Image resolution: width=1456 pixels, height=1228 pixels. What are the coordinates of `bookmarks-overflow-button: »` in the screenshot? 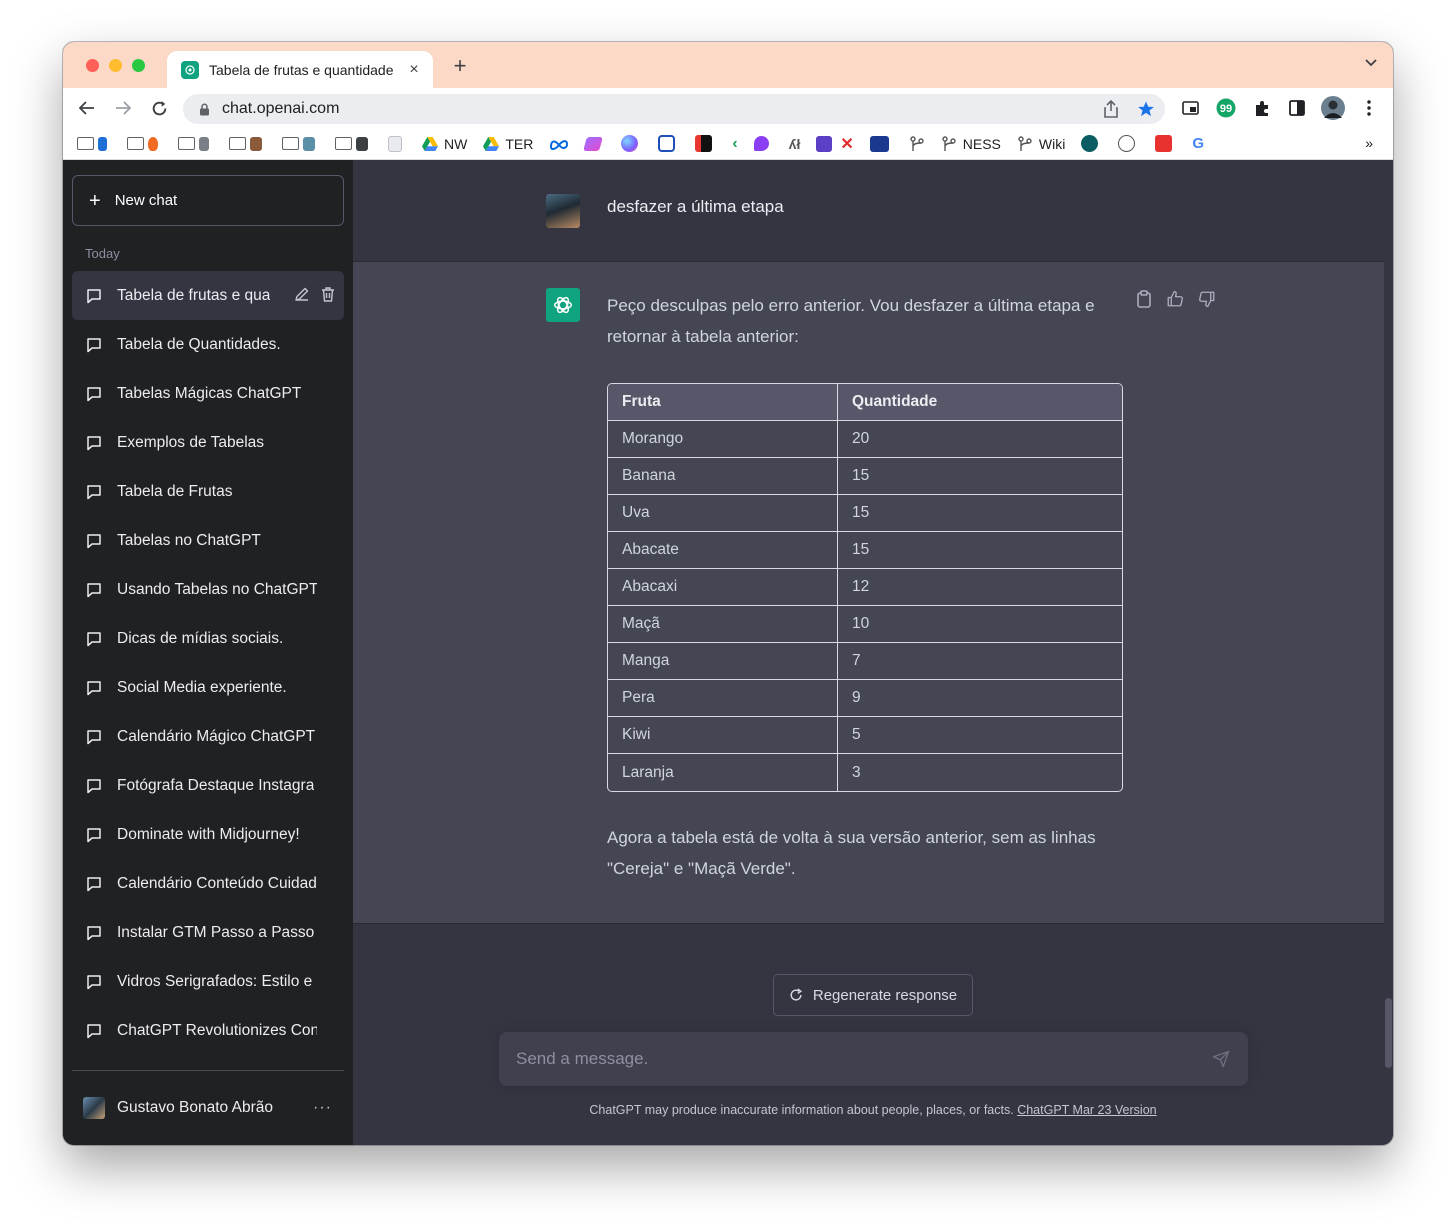 It's located at (1369, 143).